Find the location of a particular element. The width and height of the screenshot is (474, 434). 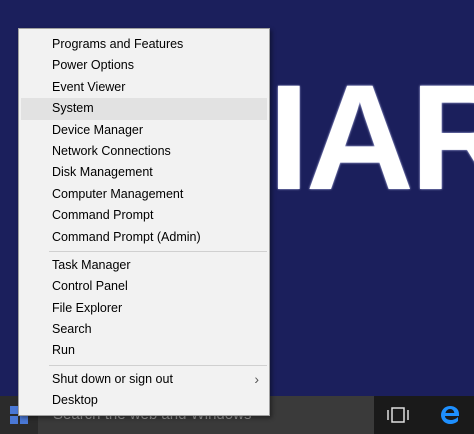

menu-item-event-viewer: Event Viewer is located at coordinates (144, 87).